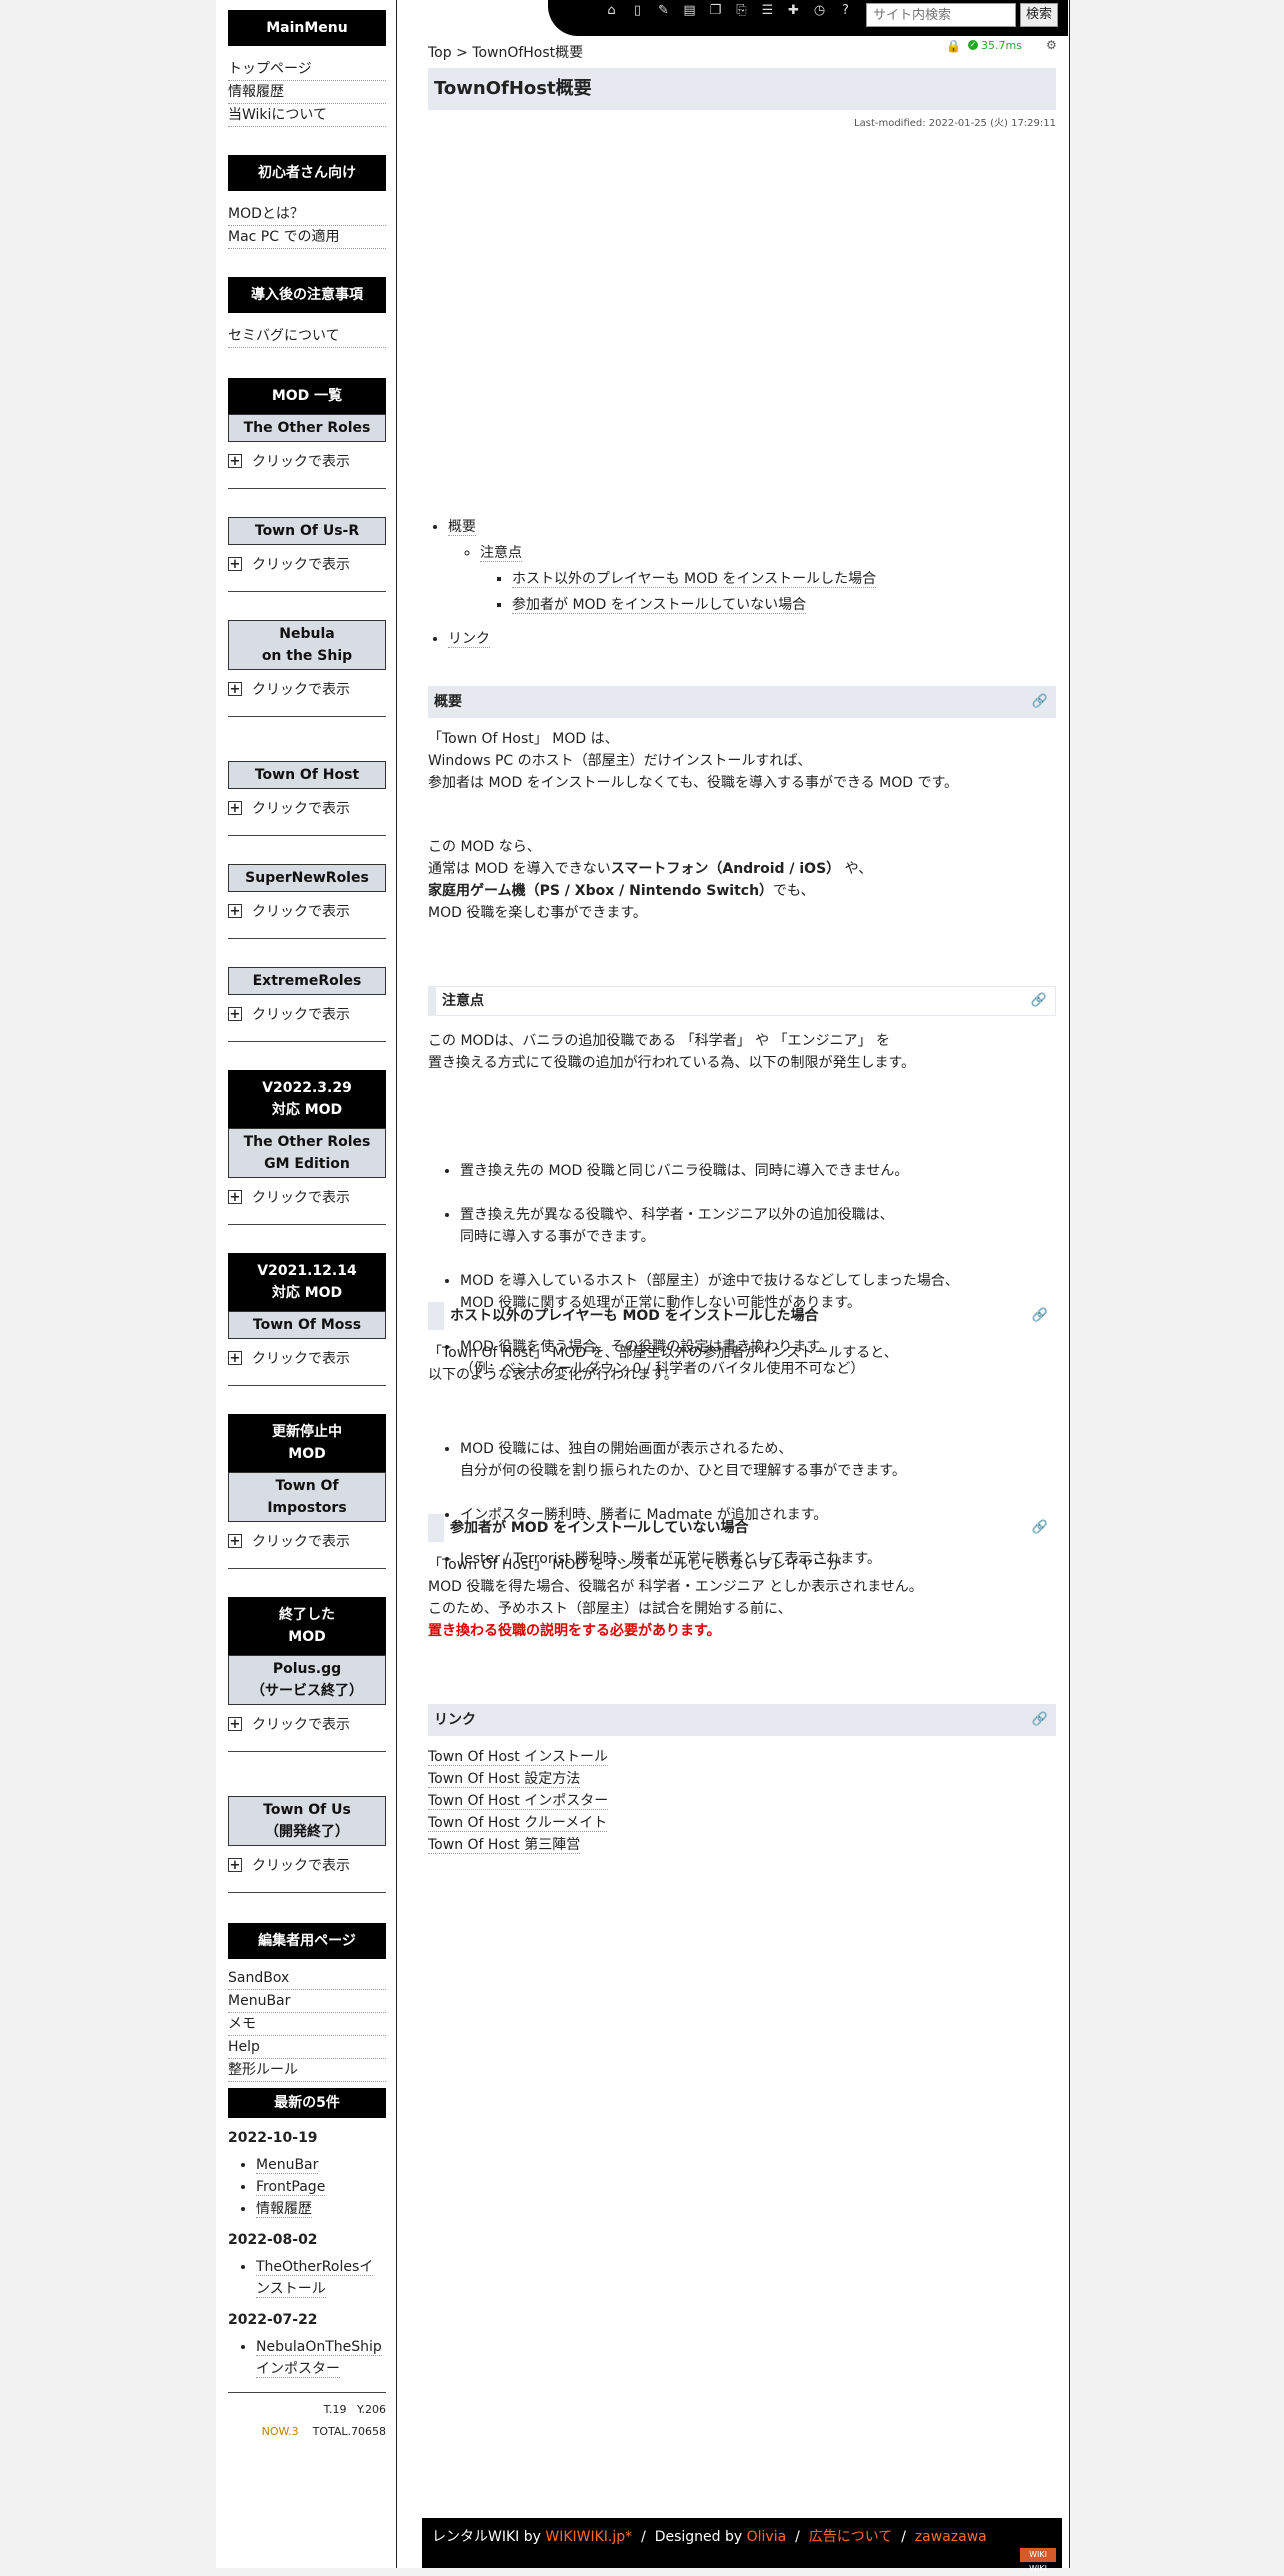  Describe the element at coordinates (504, 1779) in the screenshot. I see `link-settings: Town Of Host 設定方法` at that location.